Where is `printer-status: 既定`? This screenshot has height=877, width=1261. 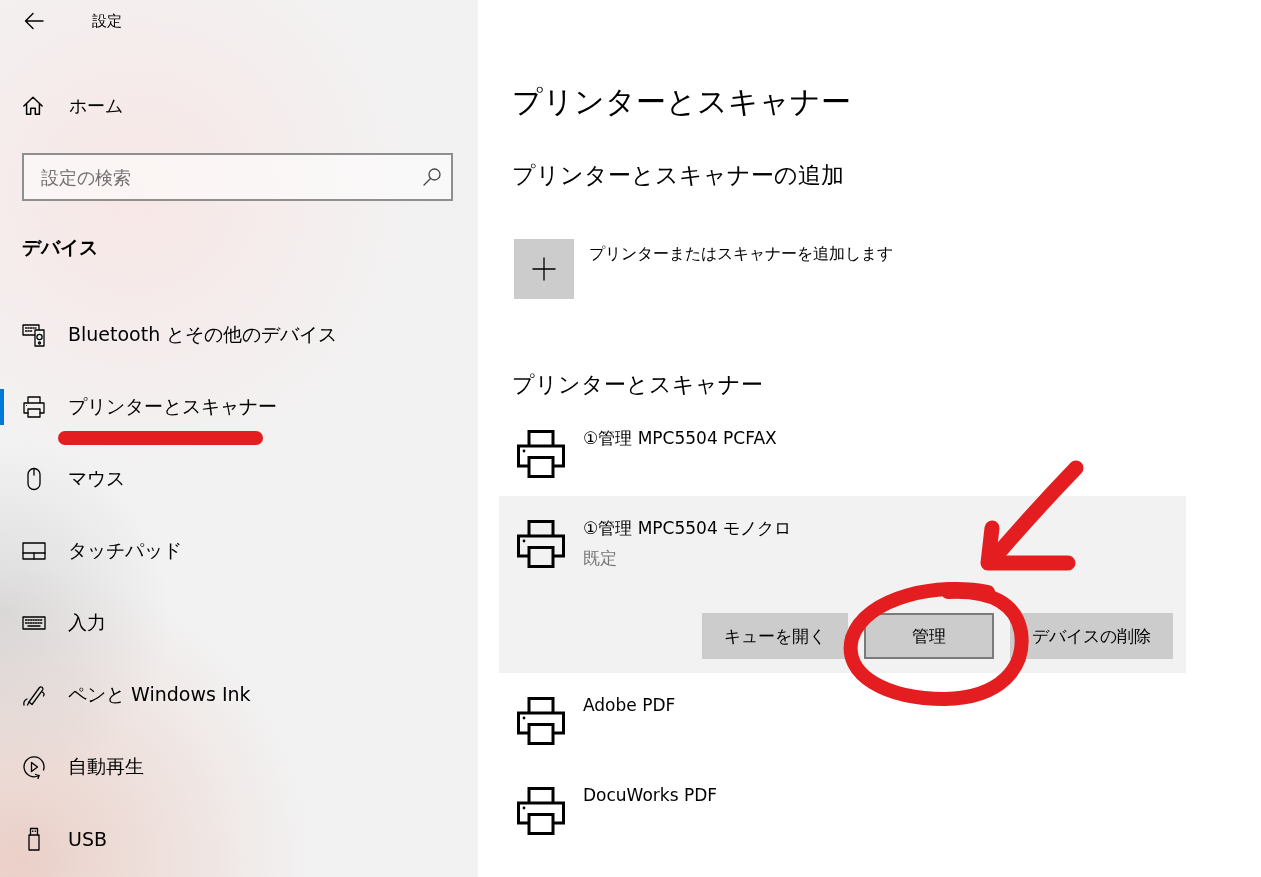 printer-status: 既定 is located at coordinates (600, 558).